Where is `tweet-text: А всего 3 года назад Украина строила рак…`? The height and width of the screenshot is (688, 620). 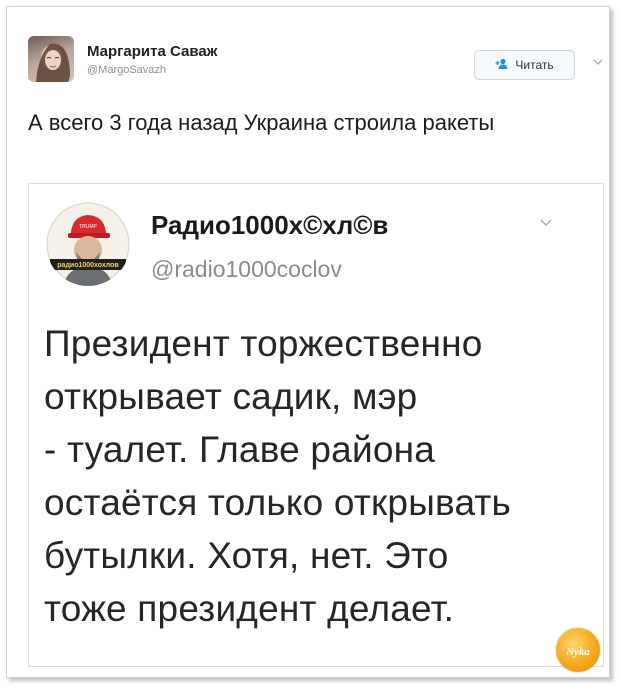 tweet-text: А всего 3 года назад Украина строила рак… is located at coordinates (261, 122).